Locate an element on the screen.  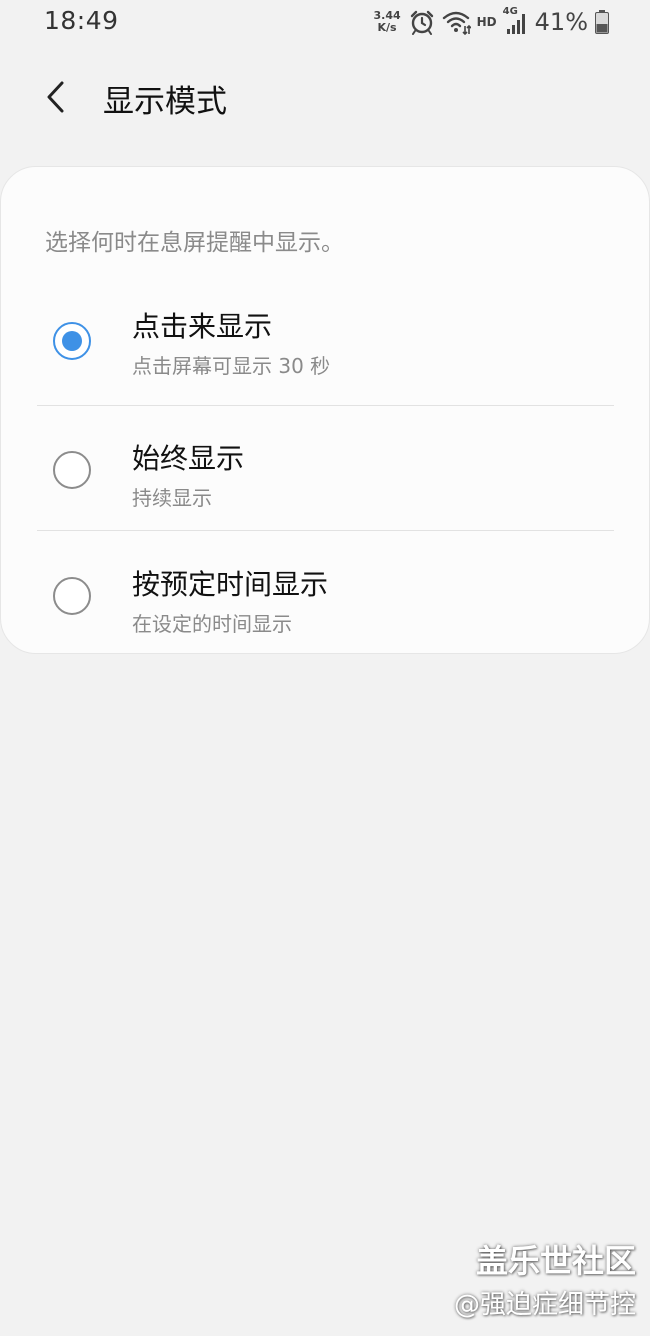
option-always-show: 始终显示 持续显示 is located at coordinates (325, 468).